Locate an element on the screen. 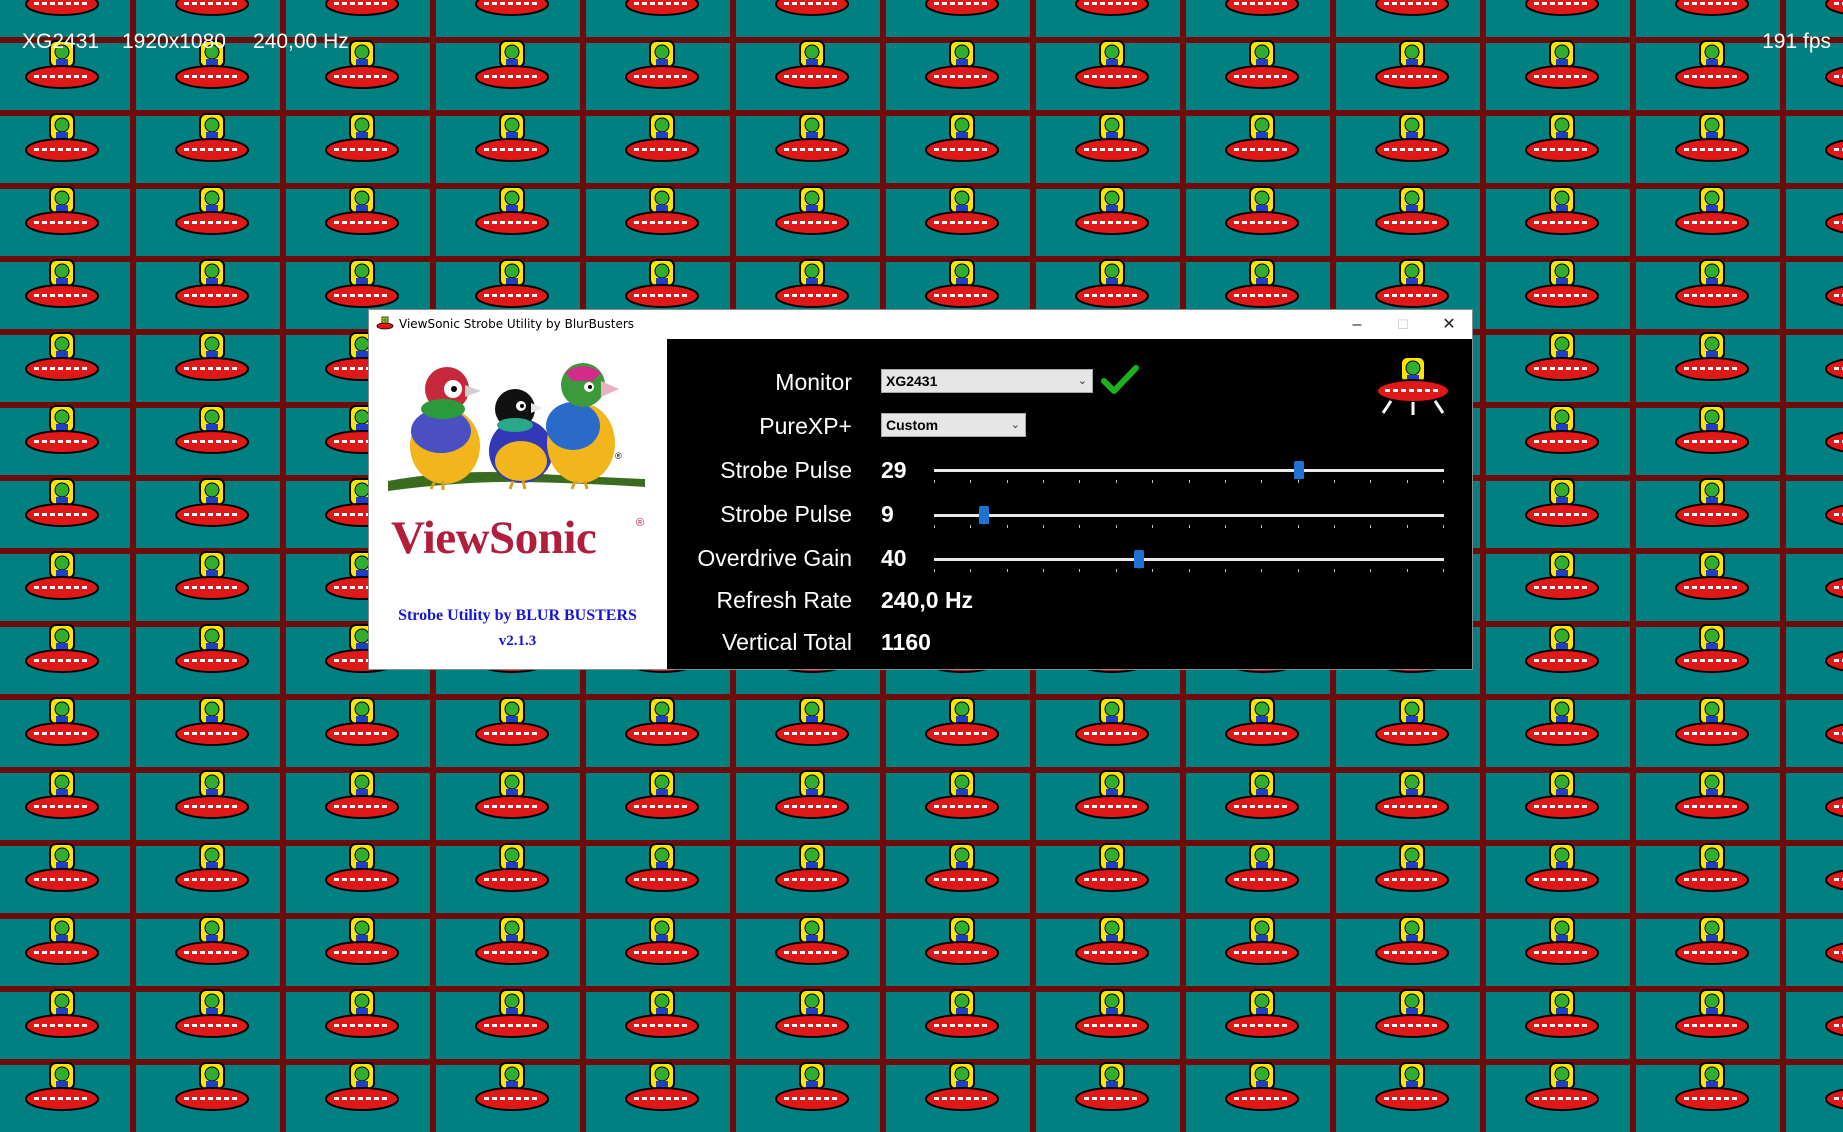 This screenshot has height=1132, width=1843. purexp-dropdown-value: Custom is located at coordinates (912, 425).